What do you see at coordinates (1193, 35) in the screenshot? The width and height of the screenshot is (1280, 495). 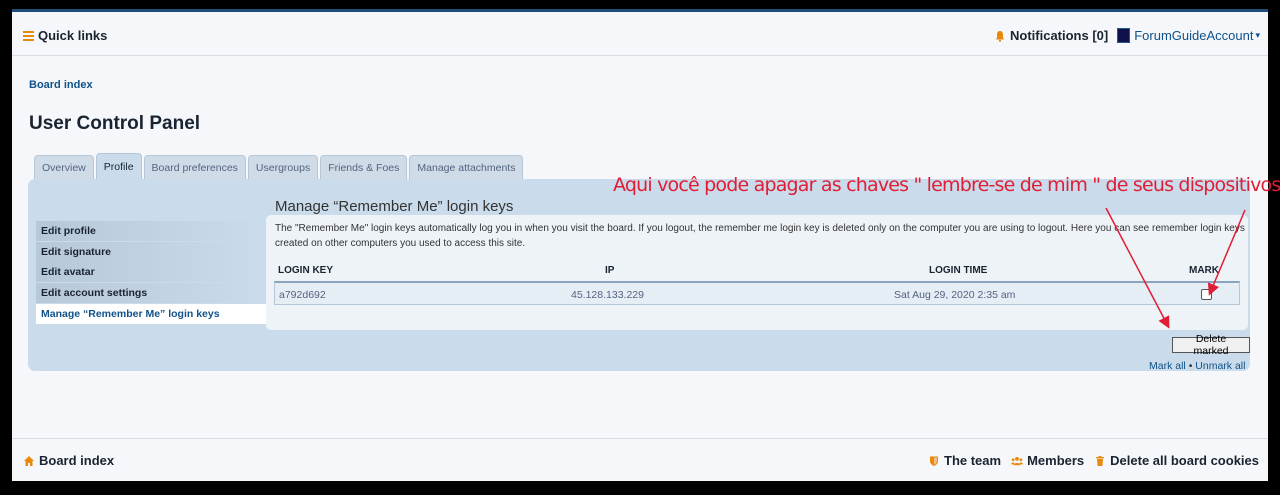 I see `username-link: ForumGuideAccount` at bounding box center [1193, 35].